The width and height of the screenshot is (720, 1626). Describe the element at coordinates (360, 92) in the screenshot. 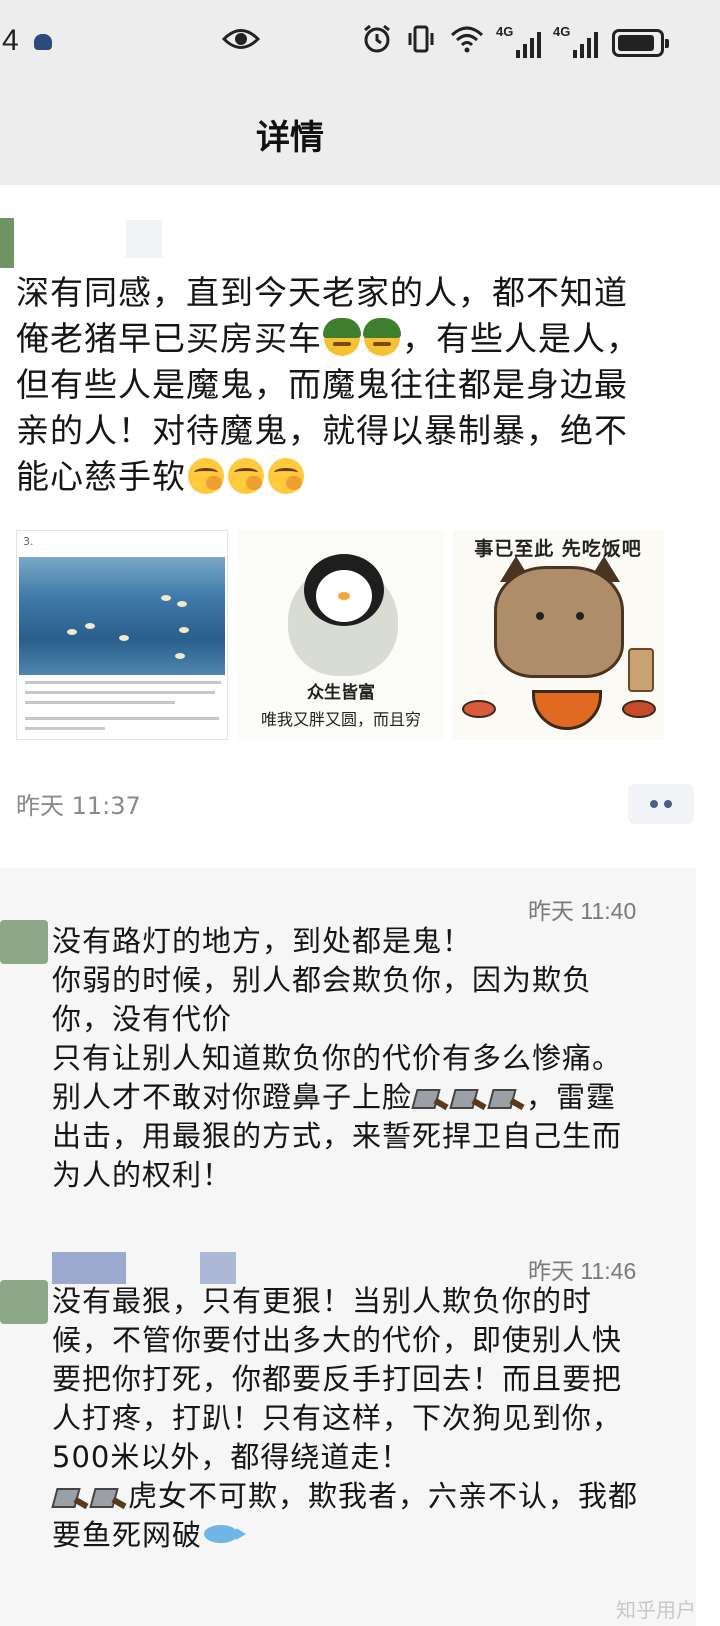

I see `top-bar: 4 4G 4G 详情` at that location.